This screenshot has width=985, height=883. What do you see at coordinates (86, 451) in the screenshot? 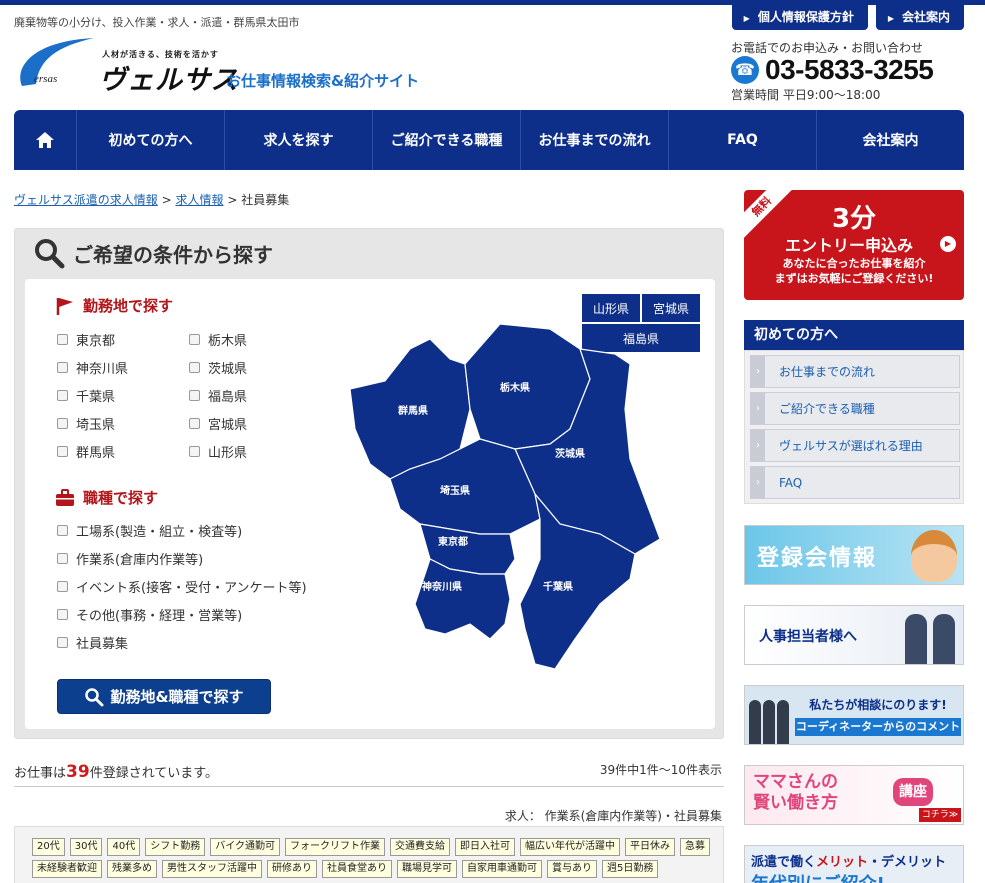
I see `checkbox-gunma: 群馬県` at bounding box center [86, 451].